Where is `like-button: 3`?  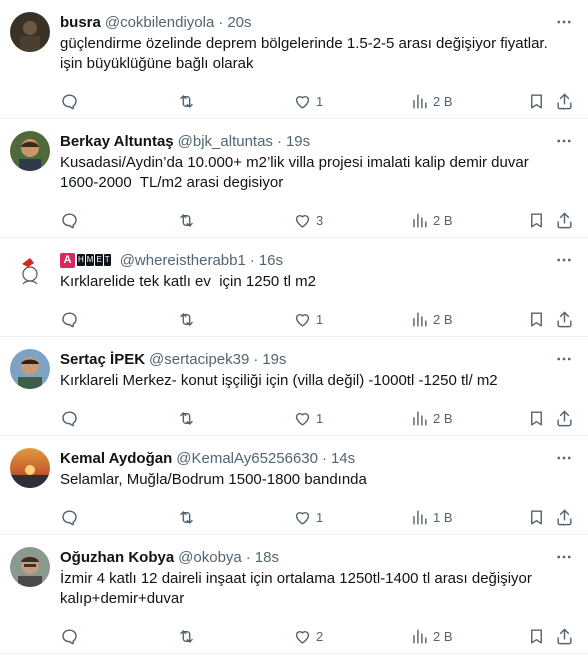 like-button: 3 is located at coordinates (308, 220).